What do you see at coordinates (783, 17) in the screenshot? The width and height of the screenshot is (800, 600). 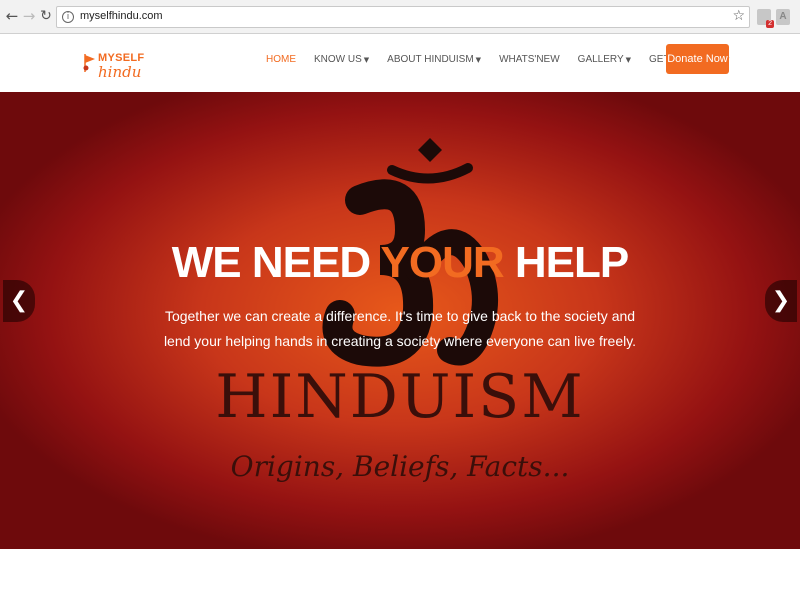 I see `pdf-extension-icon: A` at bounding box center [783, 17].